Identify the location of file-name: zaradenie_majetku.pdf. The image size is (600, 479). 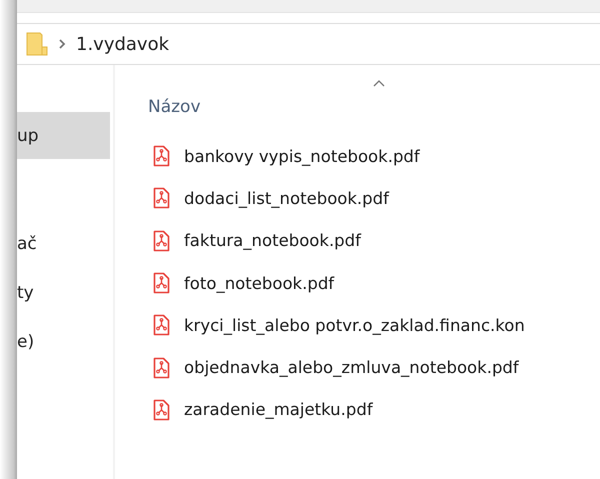
(278, 410).